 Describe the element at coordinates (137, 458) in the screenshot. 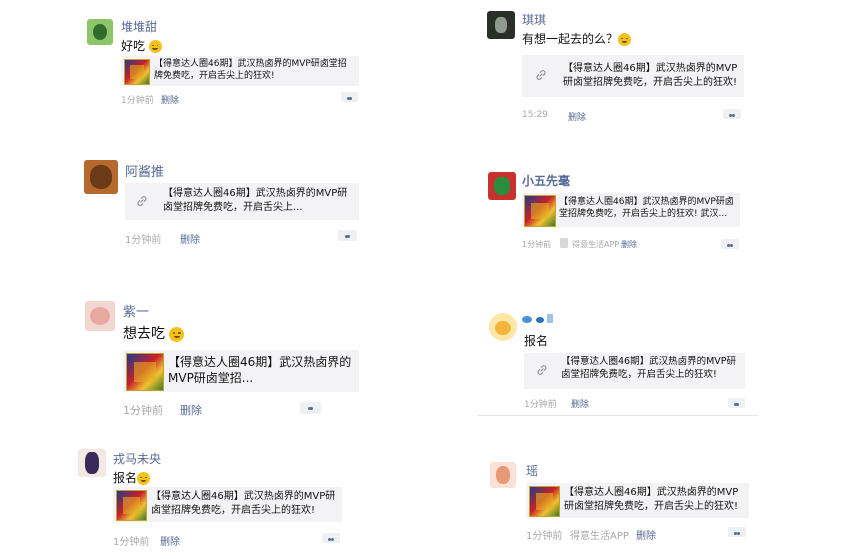

I see `poster-name: 戎马未央` at that location.